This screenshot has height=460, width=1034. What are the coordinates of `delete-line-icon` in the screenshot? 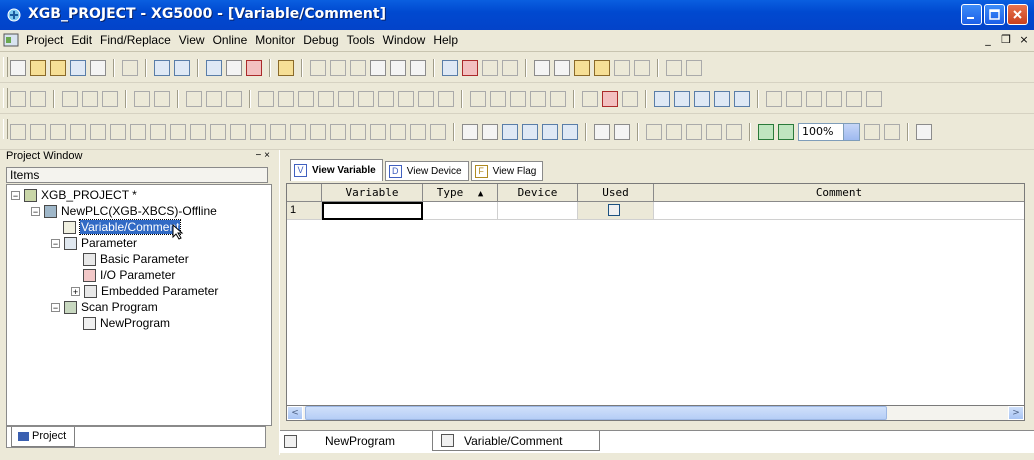 It's located at (470, 68).